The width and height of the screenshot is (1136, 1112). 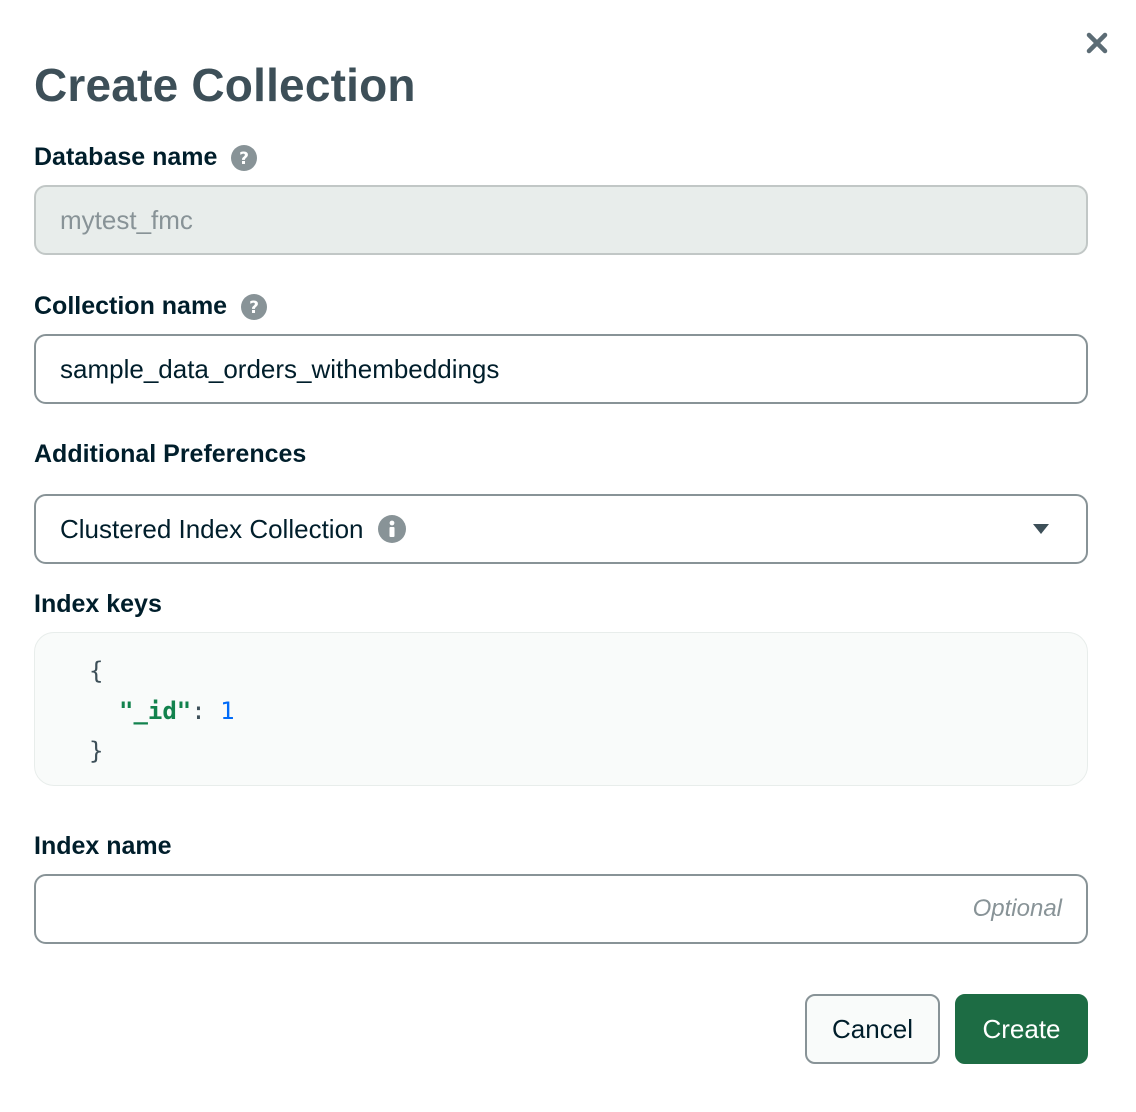 I want to click on dialog-title: Create Collection, so click(x=225, y=85).